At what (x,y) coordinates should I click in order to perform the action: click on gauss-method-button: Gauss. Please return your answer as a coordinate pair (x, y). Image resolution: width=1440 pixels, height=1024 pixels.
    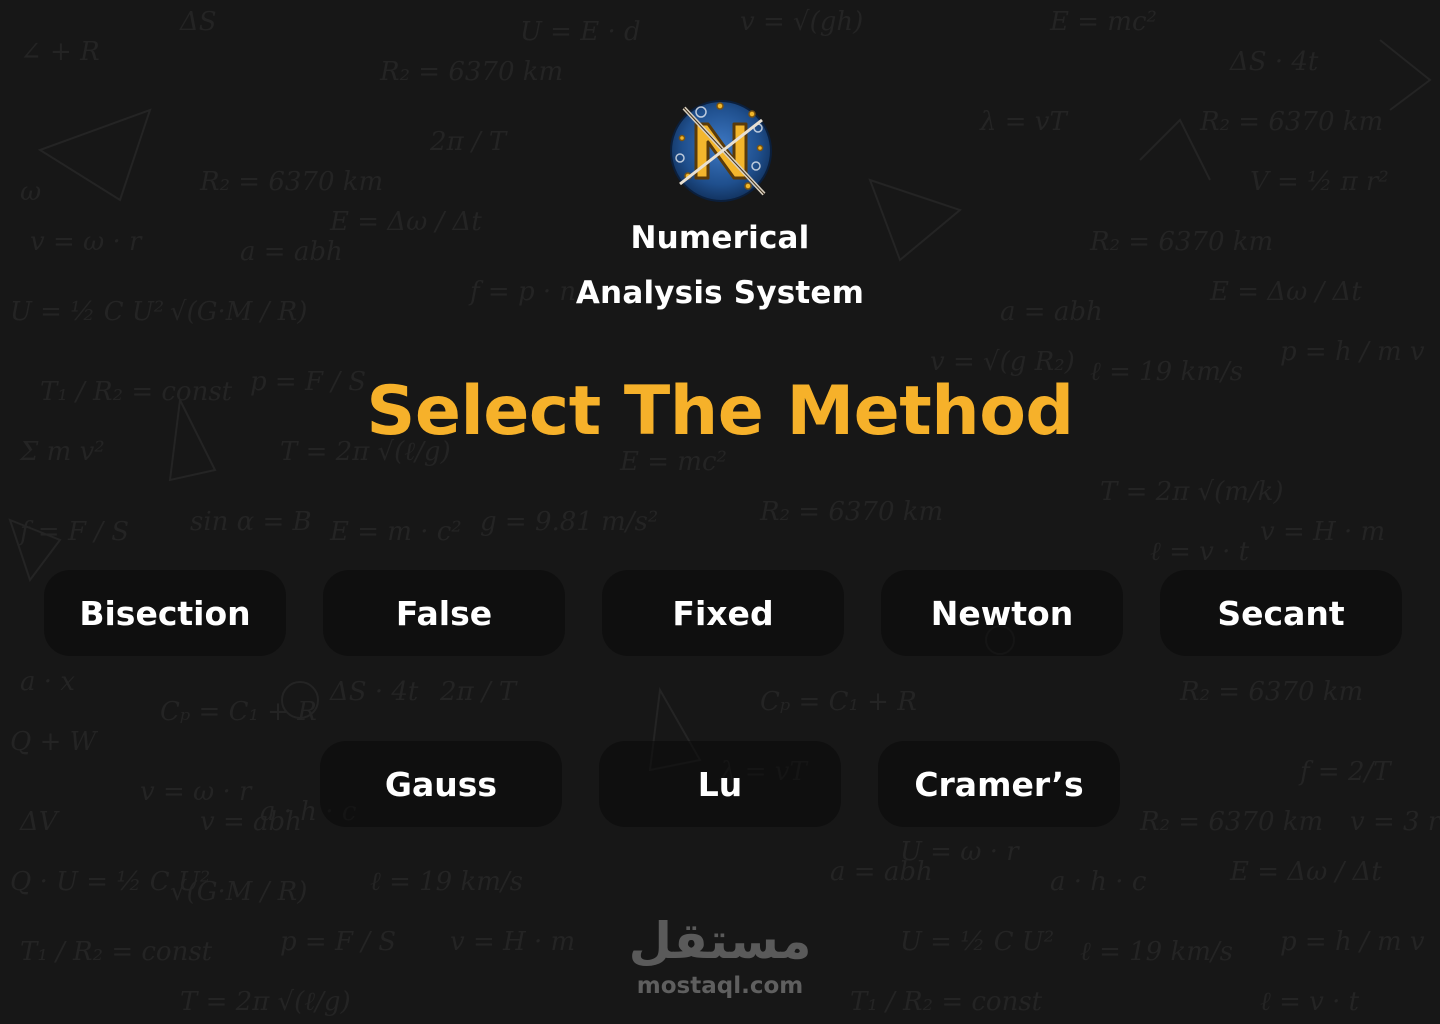
    Looking at the image, I should click on (441, 784).